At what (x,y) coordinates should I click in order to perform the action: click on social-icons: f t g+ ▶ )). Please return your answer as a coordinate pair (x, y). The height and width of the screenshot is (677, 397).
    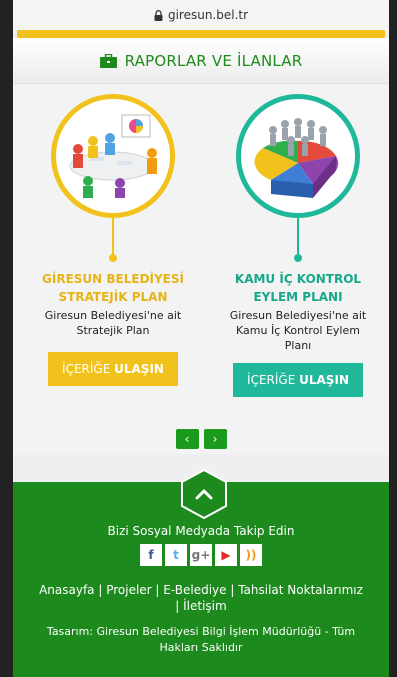
    Looking at the image, I should click on (201, 555).